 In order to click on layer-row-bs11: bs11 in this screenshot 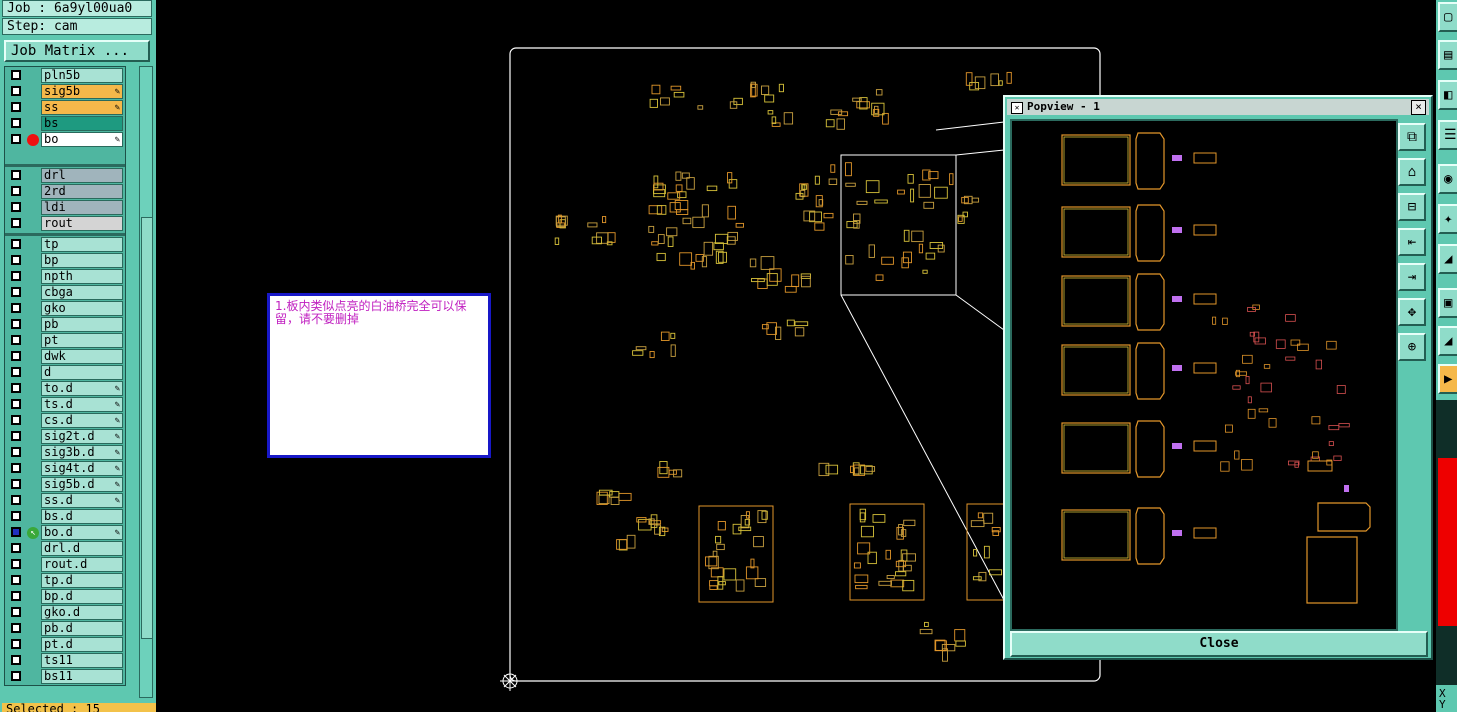, I will do `click(65, 677)`.